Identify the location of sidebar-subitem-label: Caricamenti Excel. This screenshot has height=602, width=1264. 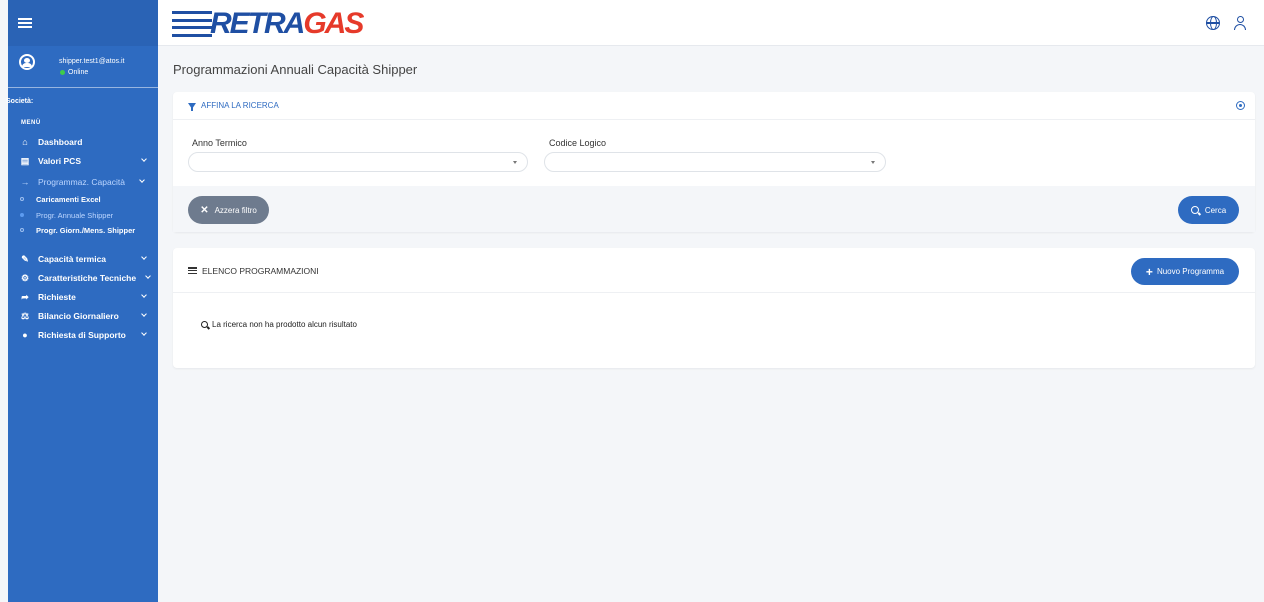
(68, 199).